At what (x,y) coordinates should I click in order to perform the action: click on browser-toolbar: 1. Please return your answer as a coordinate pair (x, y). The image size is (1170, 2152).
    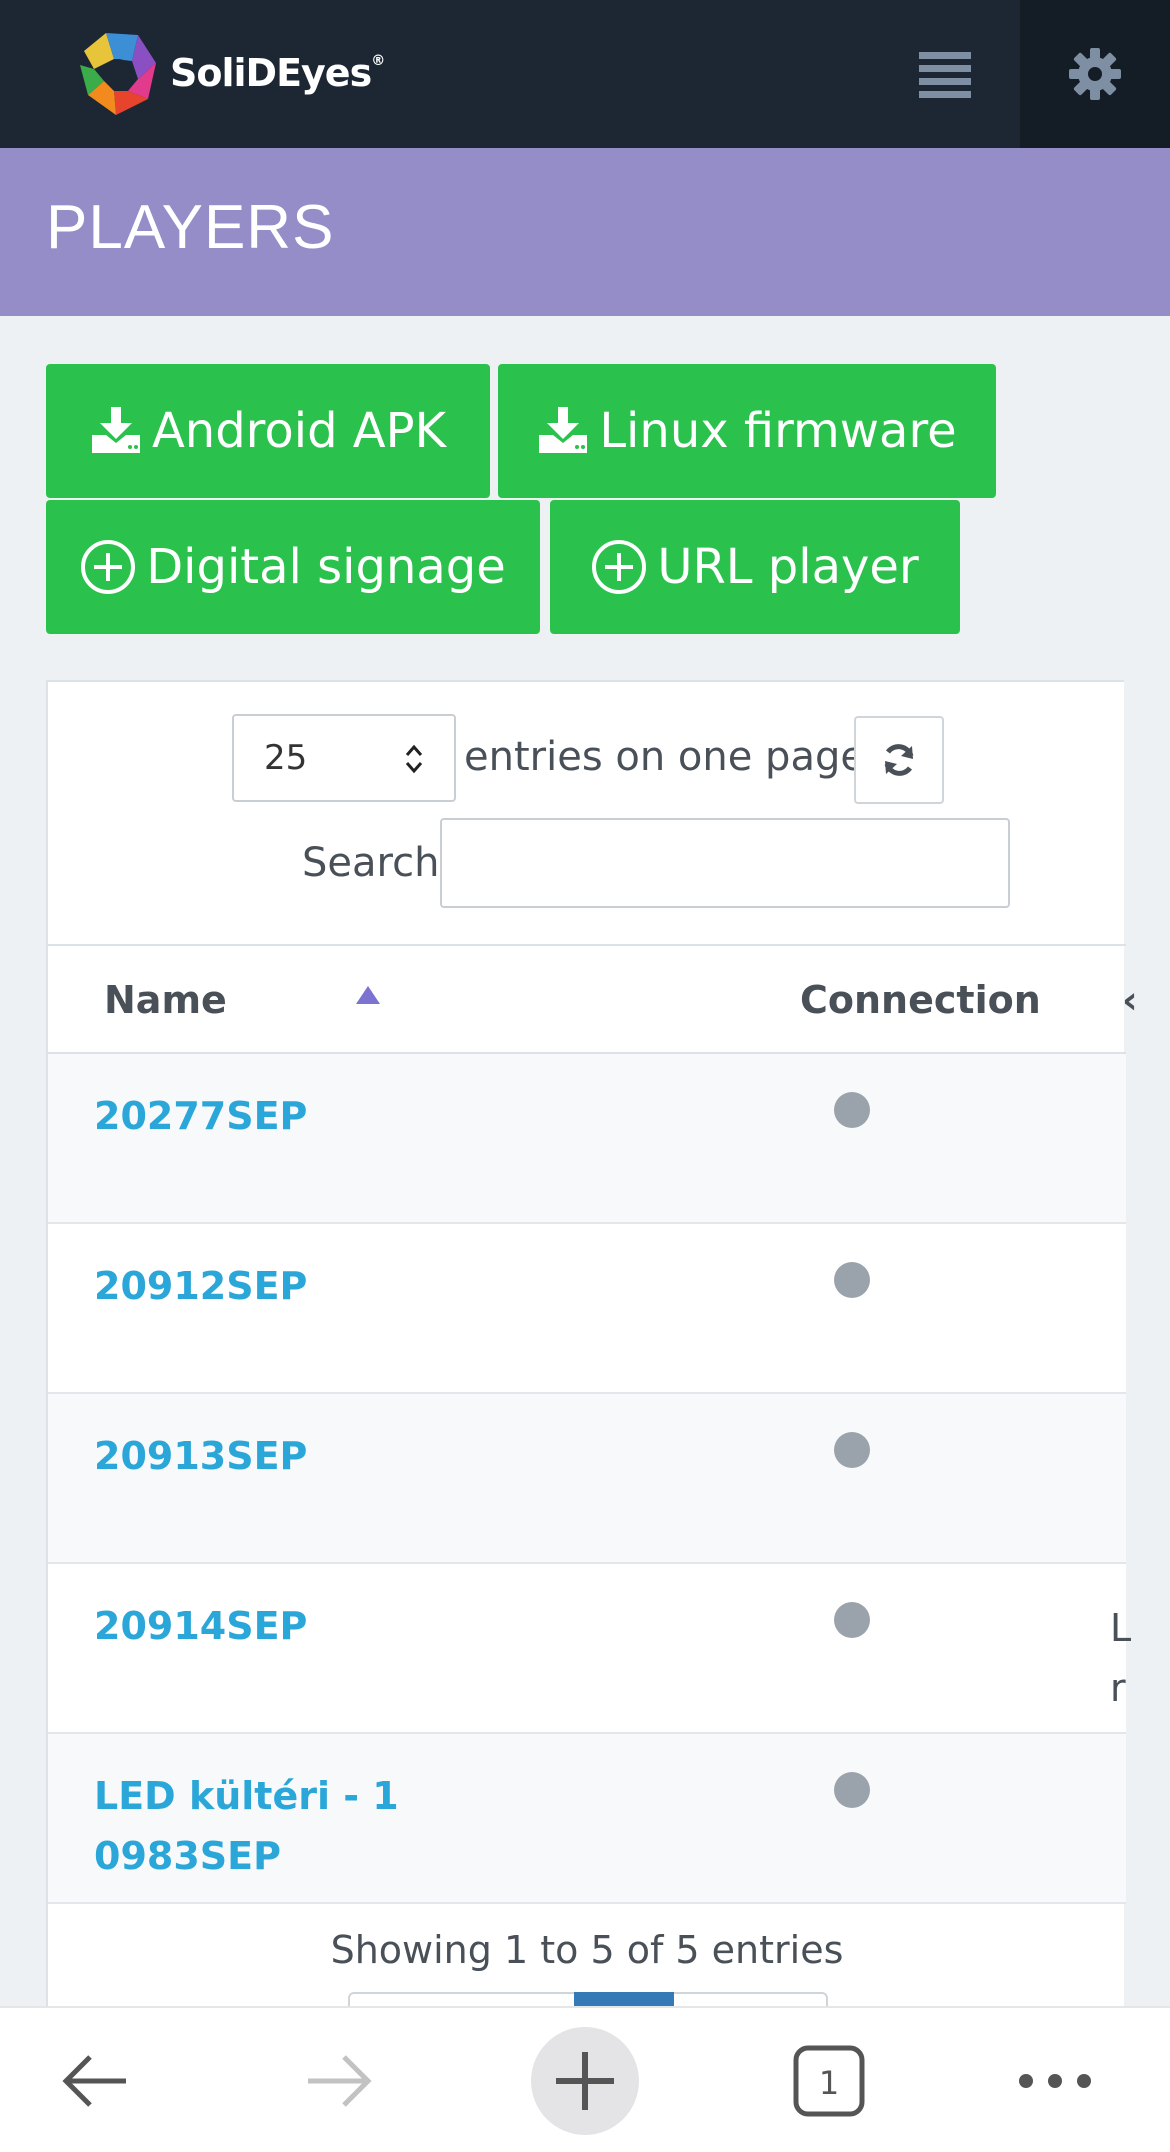
    Looking at the image, I should click on (585, 2079).